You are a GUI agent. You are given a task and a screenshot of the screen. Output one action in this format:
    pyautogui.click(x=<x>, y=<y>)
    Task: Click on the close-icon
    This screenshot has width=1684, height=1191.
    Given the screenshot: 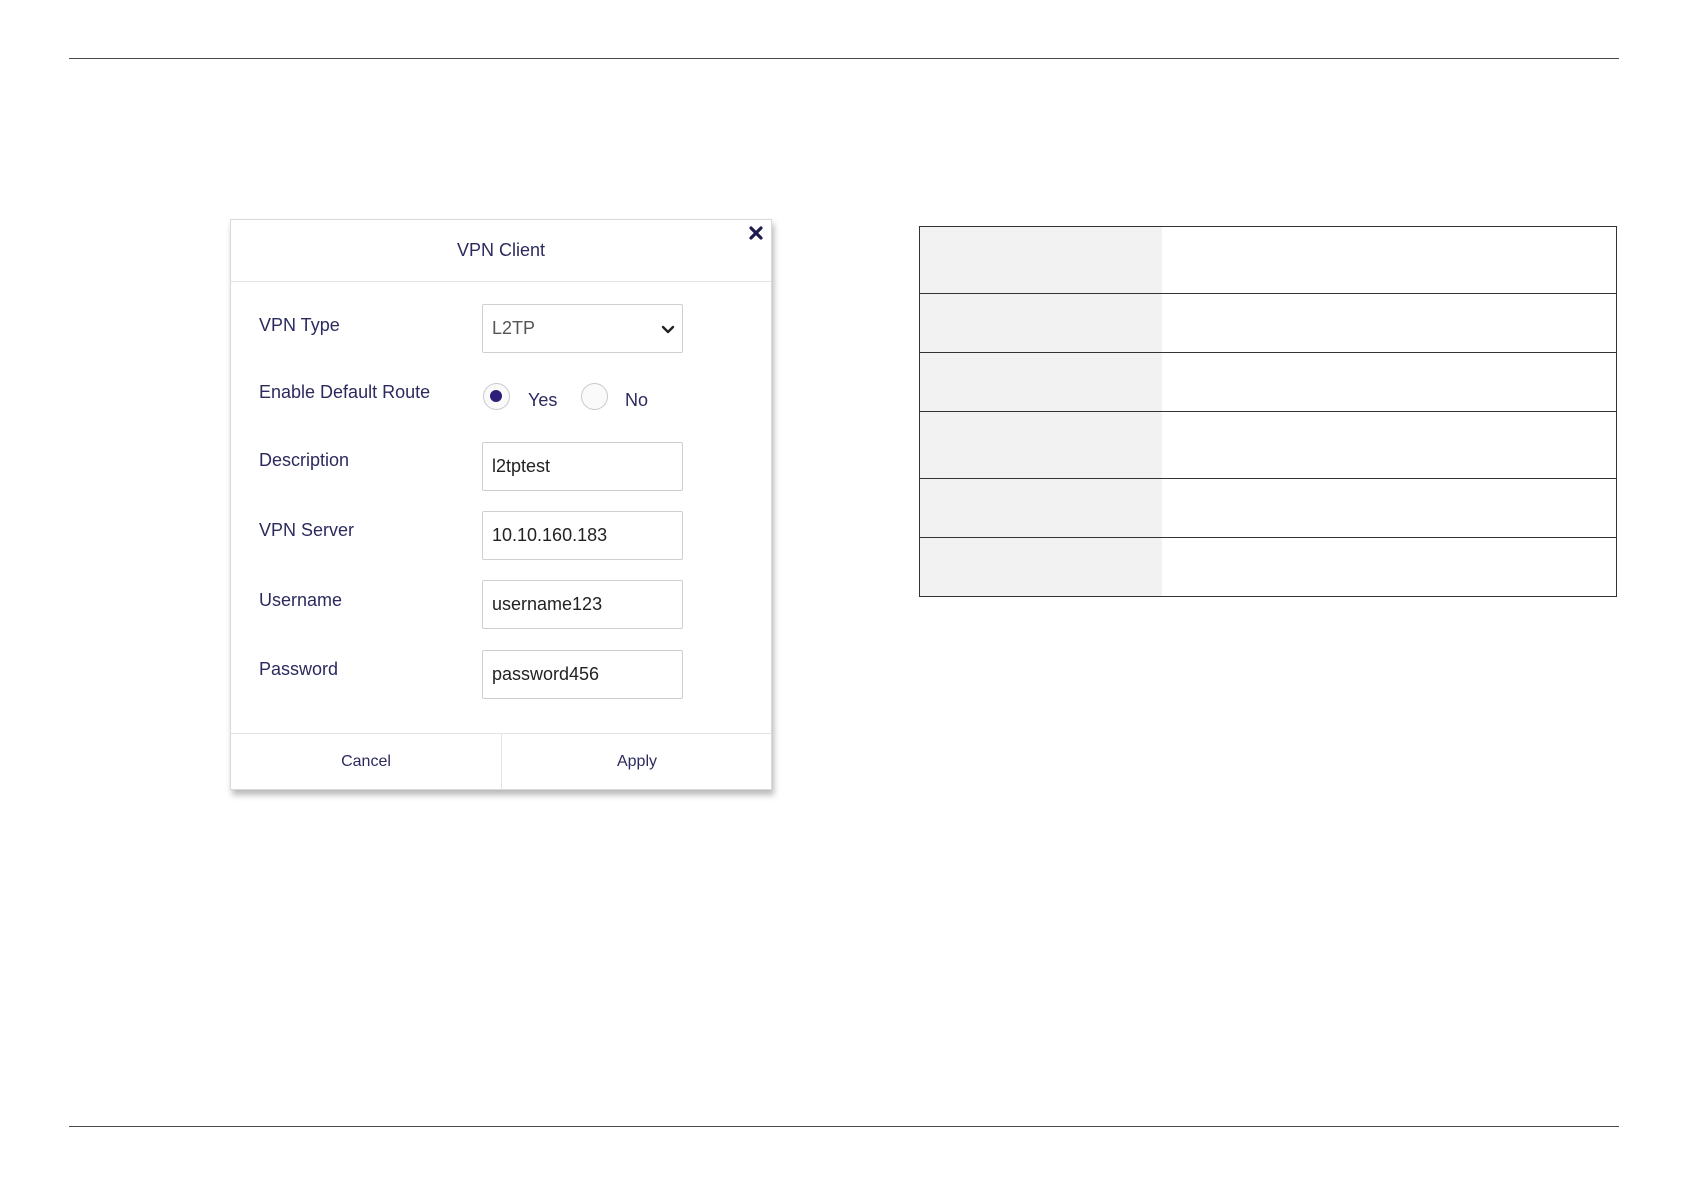 What is the action you would take?
    pyautogui.click(x=756, y=233)
    